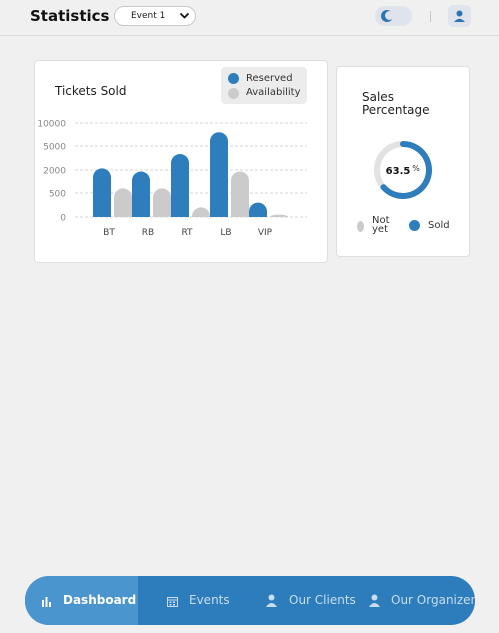 Image resolution: width=499 pixels, height=633 pixels. Describe the element at coordinates (46, 602) in the screenshot. I see `bar-chart-icon` at that location.